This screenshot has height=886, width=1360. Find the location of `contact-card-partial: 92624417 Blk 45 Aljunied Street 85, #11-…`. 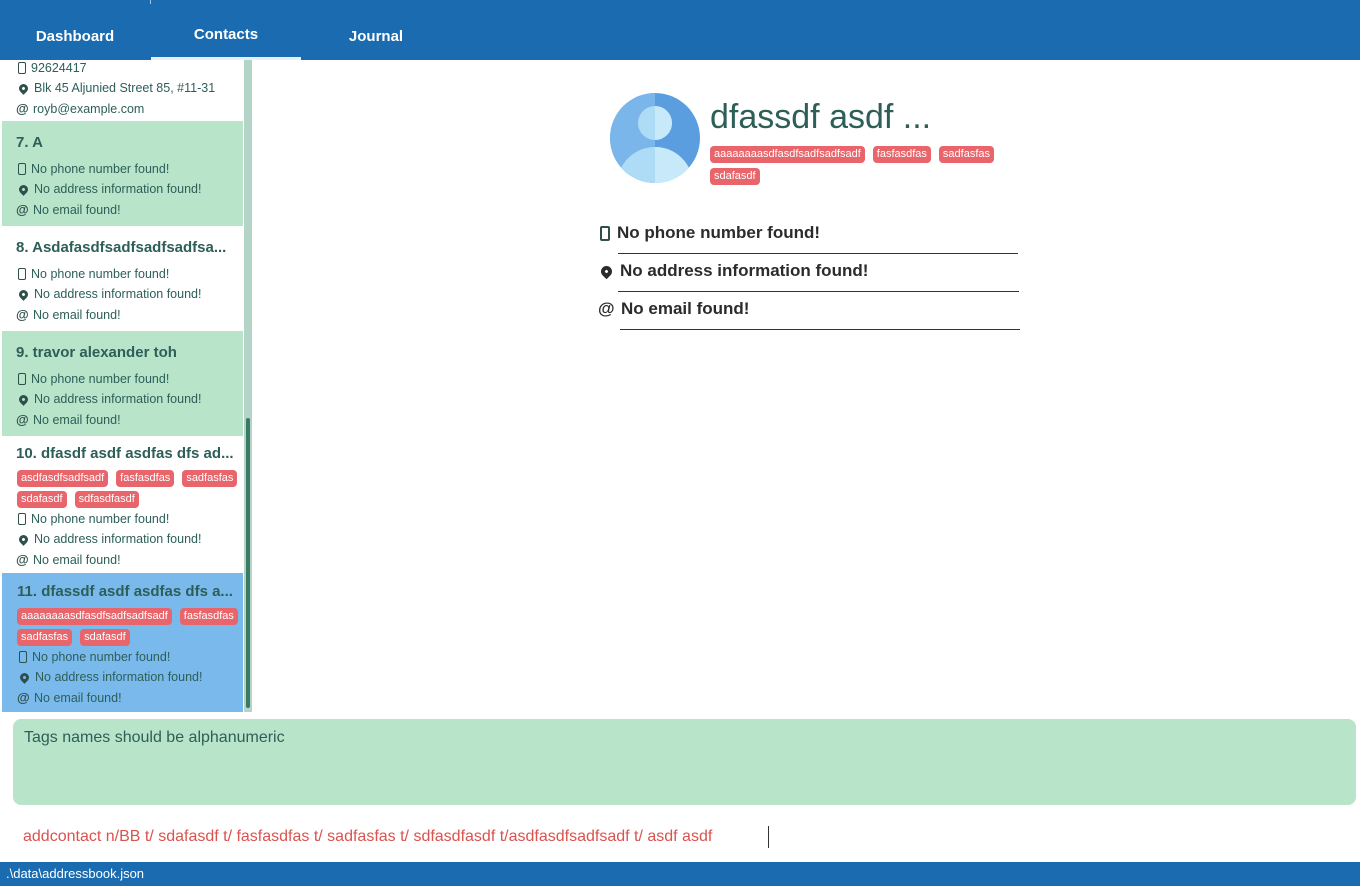

contact-card-partial: 92624417 Blk 45 Aljunied Street 85, #11-… is located at coordinates (122, 90).